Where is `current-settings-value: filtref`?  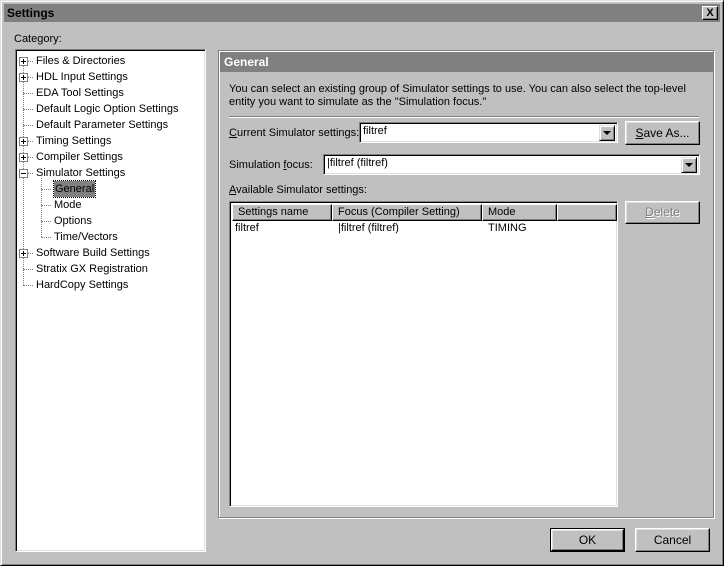
current-settings-value: filtref is located at coordinates (375, 131).